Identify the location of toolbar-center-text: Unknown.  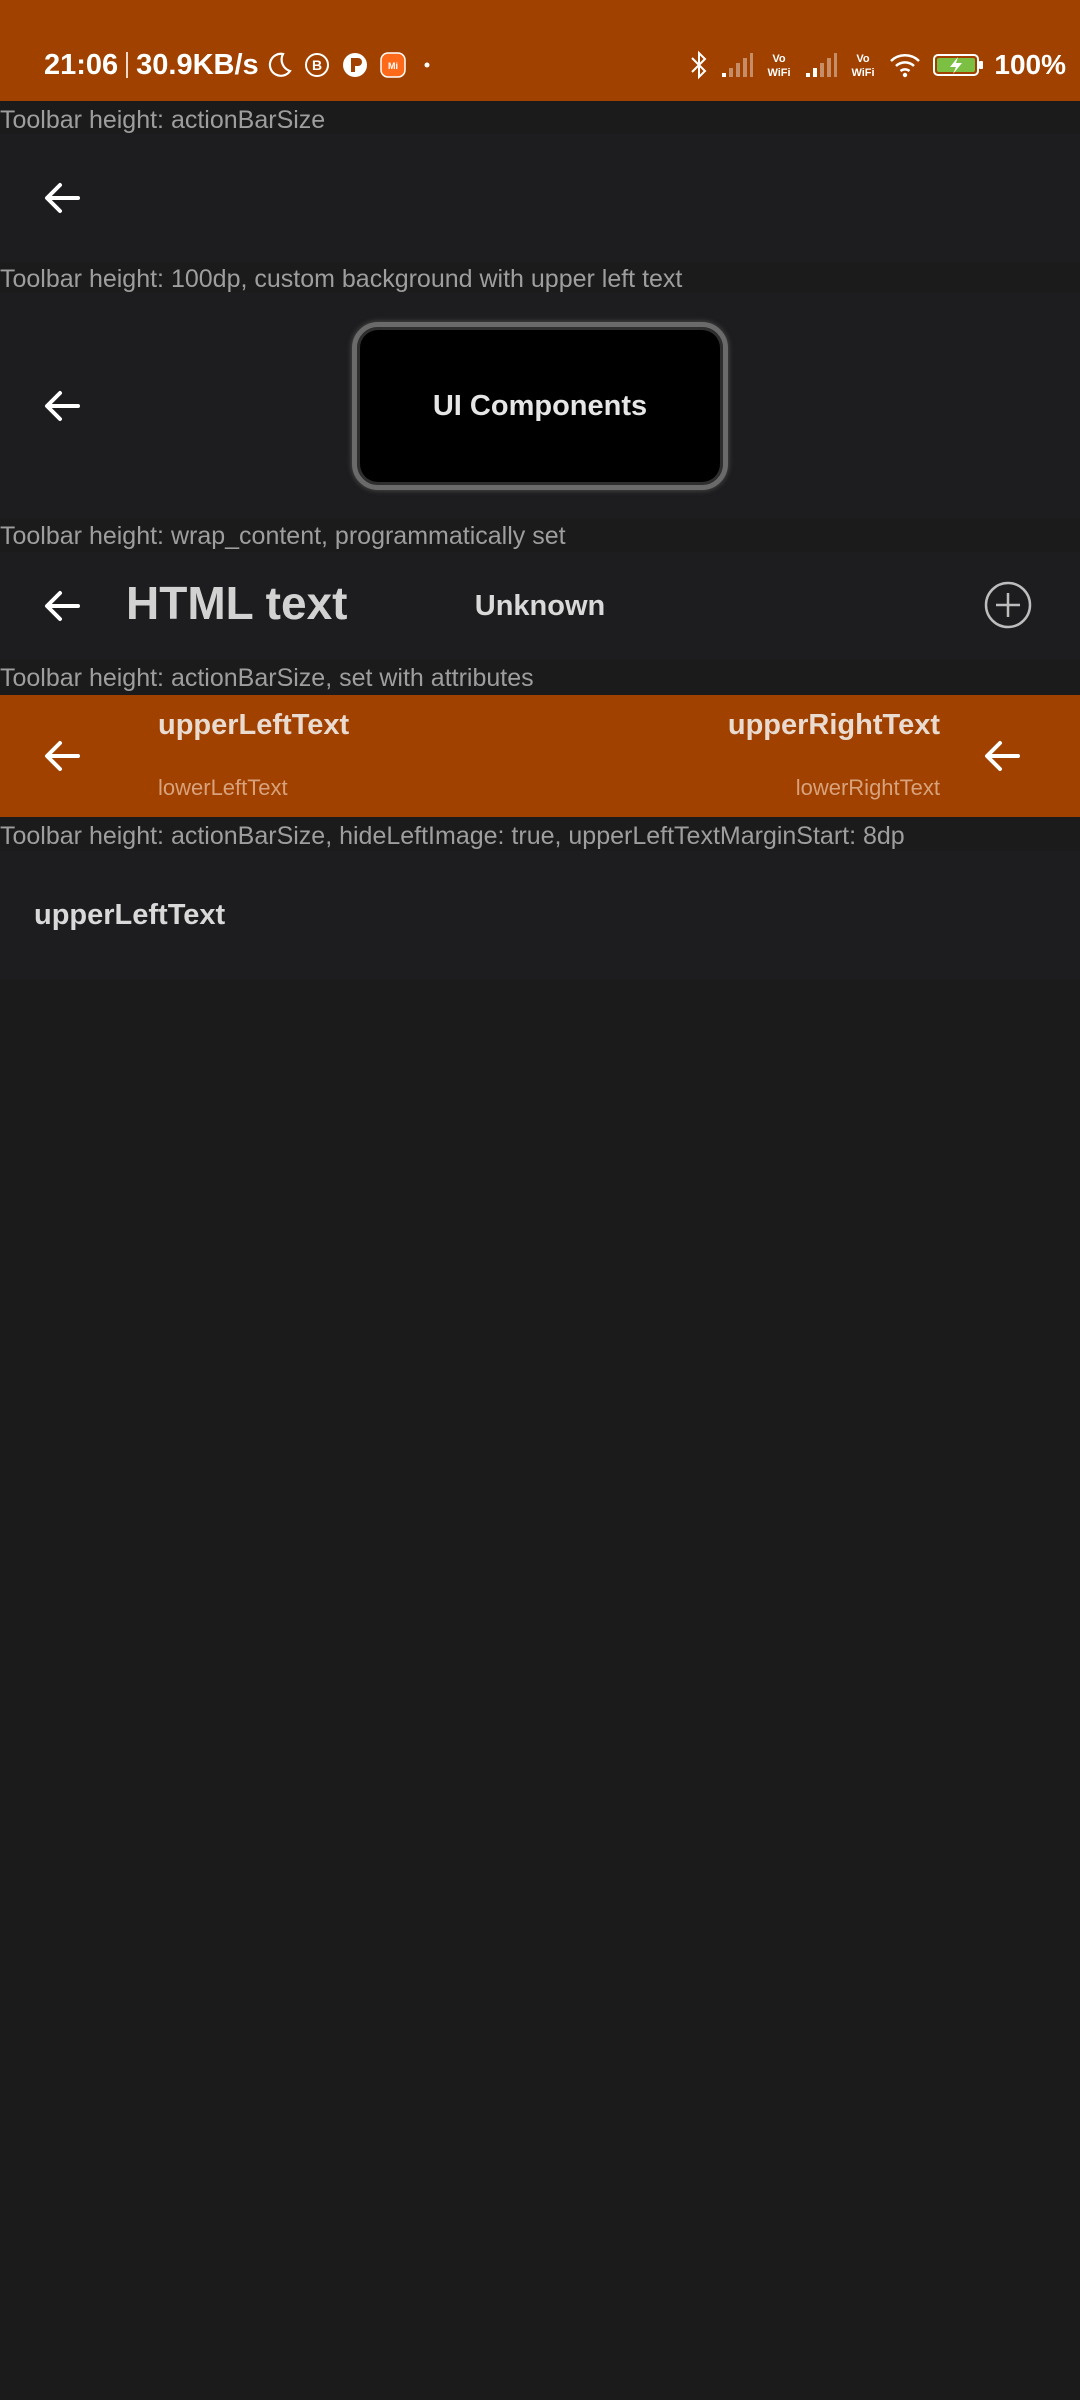
(540, 606).